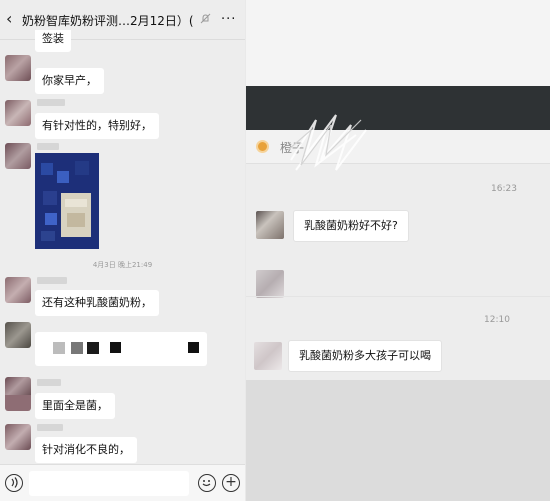 This screenshot has height=501, width=550. I want to click on message-bubble: 乳酸菌奶粉多大孩子可以喝, so click(365, 356).